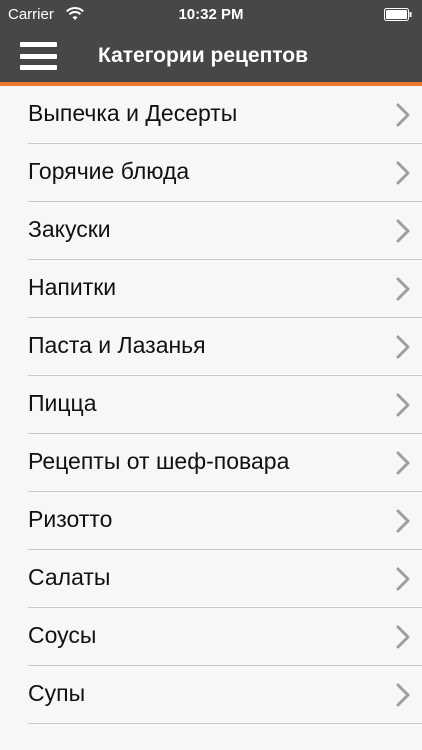 The image size is (422, 750). I want to click on category-label: Закуски, so click(69, 229).